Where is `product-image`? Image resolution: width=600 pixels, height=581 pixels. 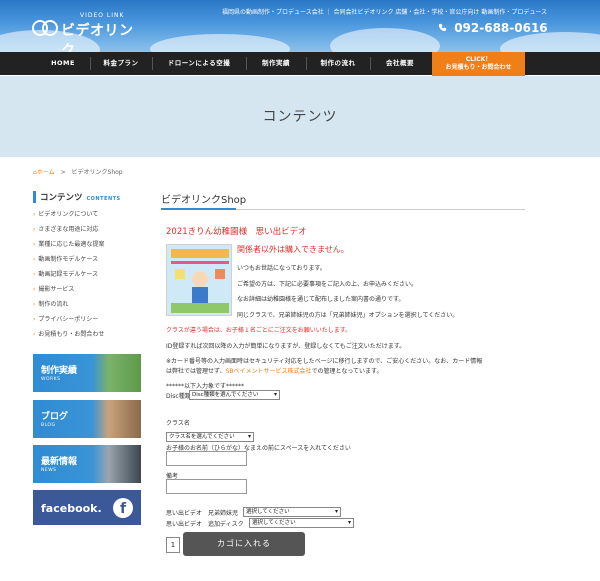 product-image is located at coordinates (199, 280).